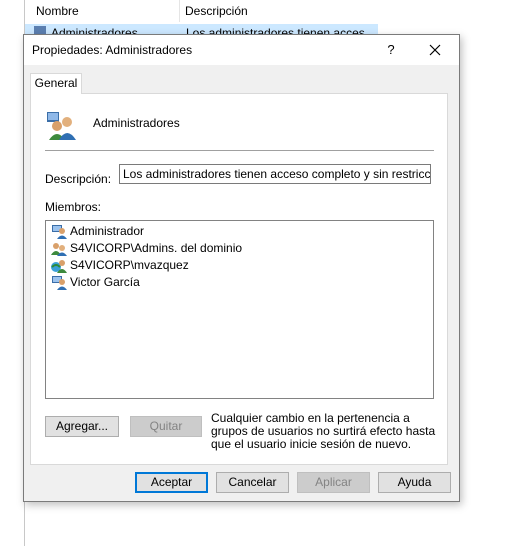 The width and height of the screenshot is (522, 546). Describe the element at coordinates (216, 11) in the screenshot. I see `column-header-description: Descripción` at that location.